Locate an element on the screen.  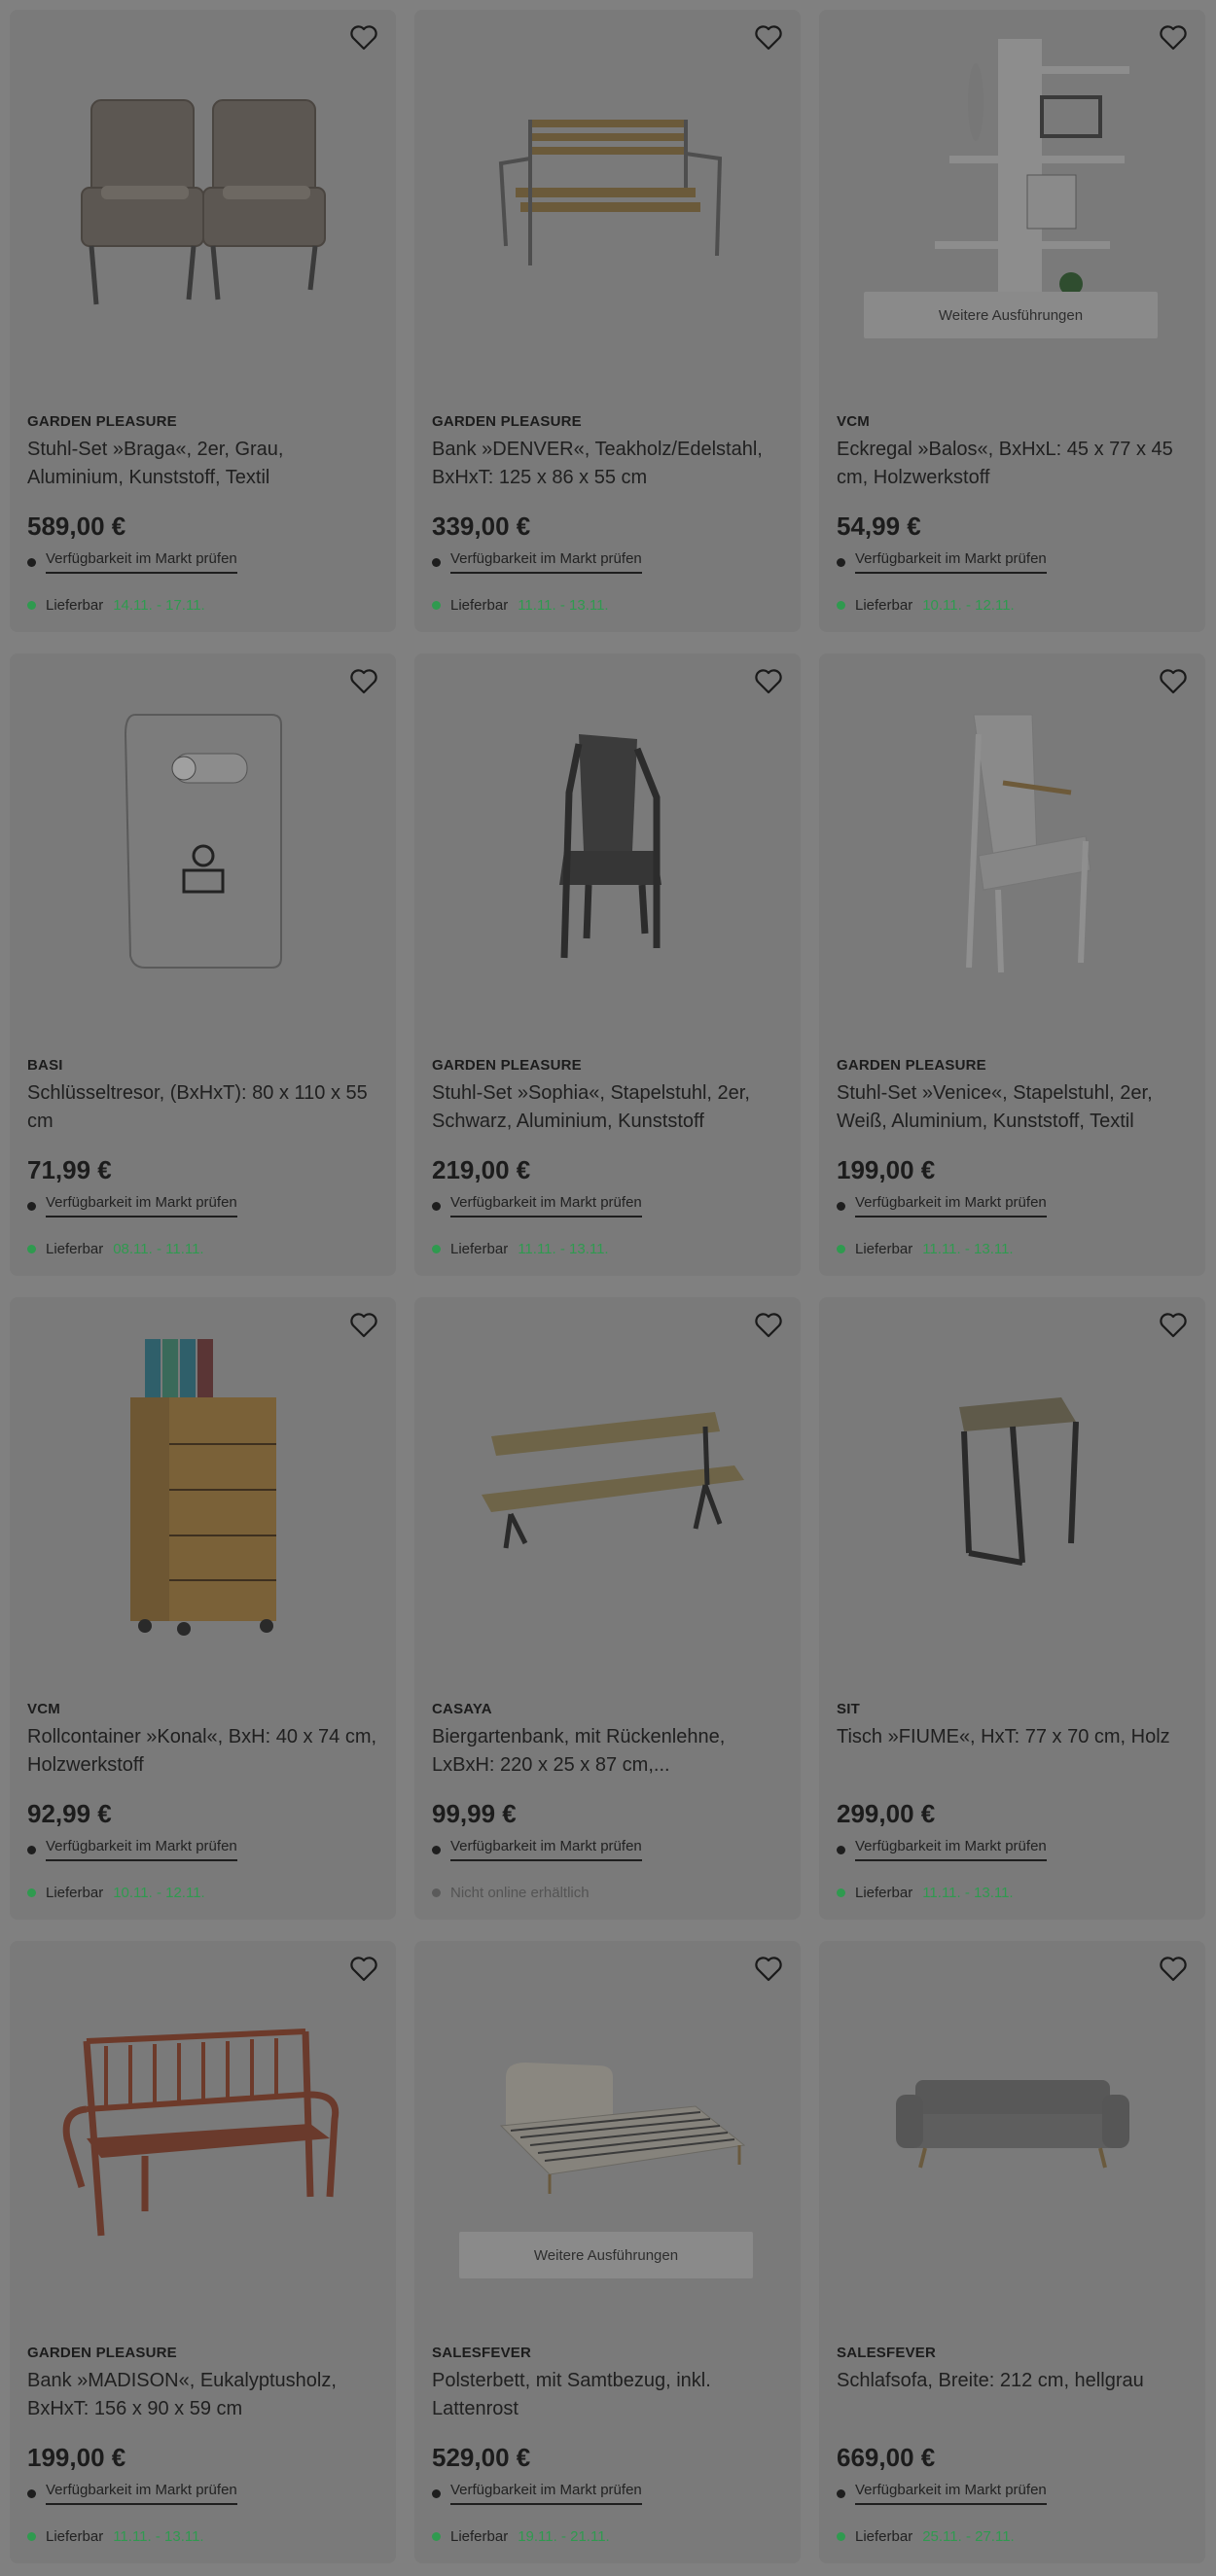
product-price: 299,00 € is located at coordinates (886, 1813).